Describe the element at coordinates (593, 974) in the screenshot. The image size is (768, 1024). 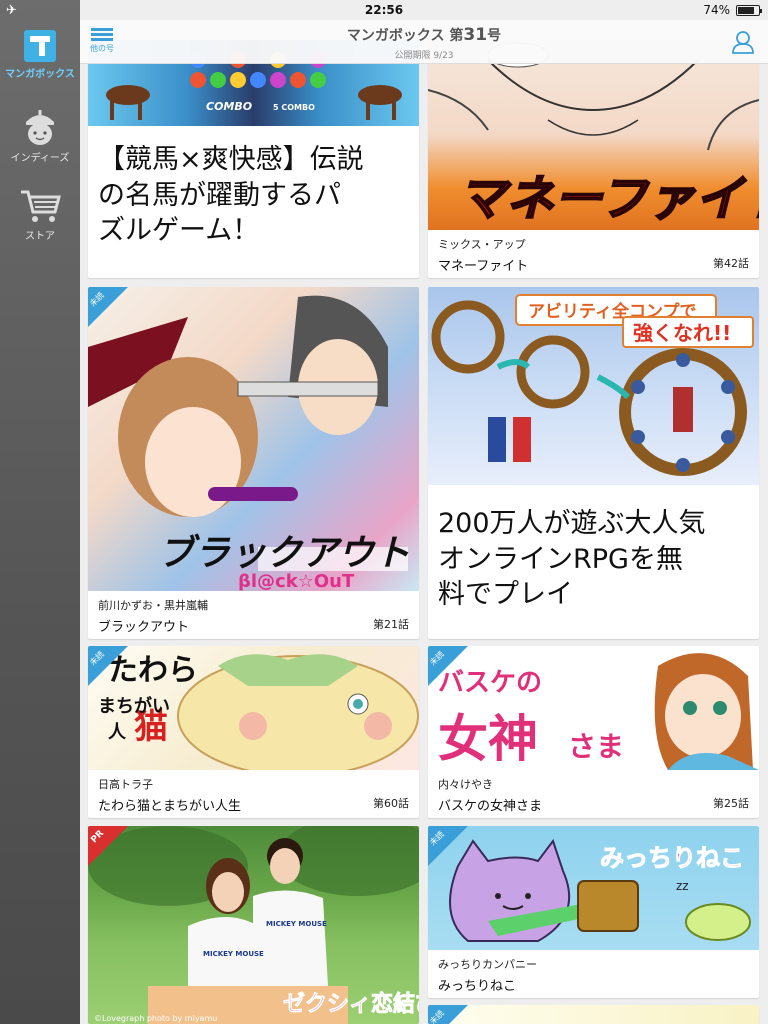
I see `card-caption: みっちりカンパニー みっちりねこ` at that location.